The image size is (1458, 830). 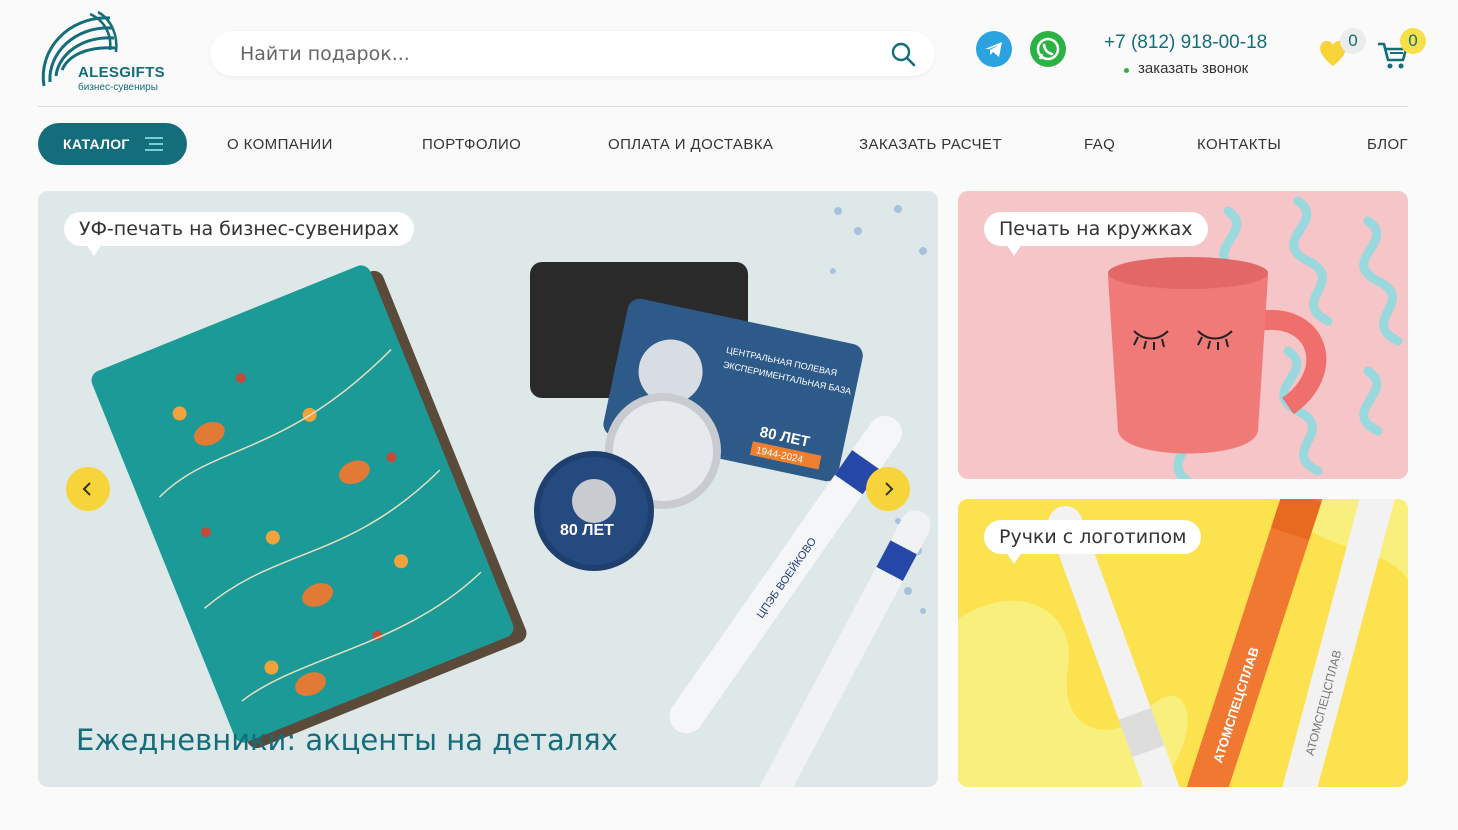 I want to click on nav-item-blog: БЛОГ, so click(x=1387, y=144).